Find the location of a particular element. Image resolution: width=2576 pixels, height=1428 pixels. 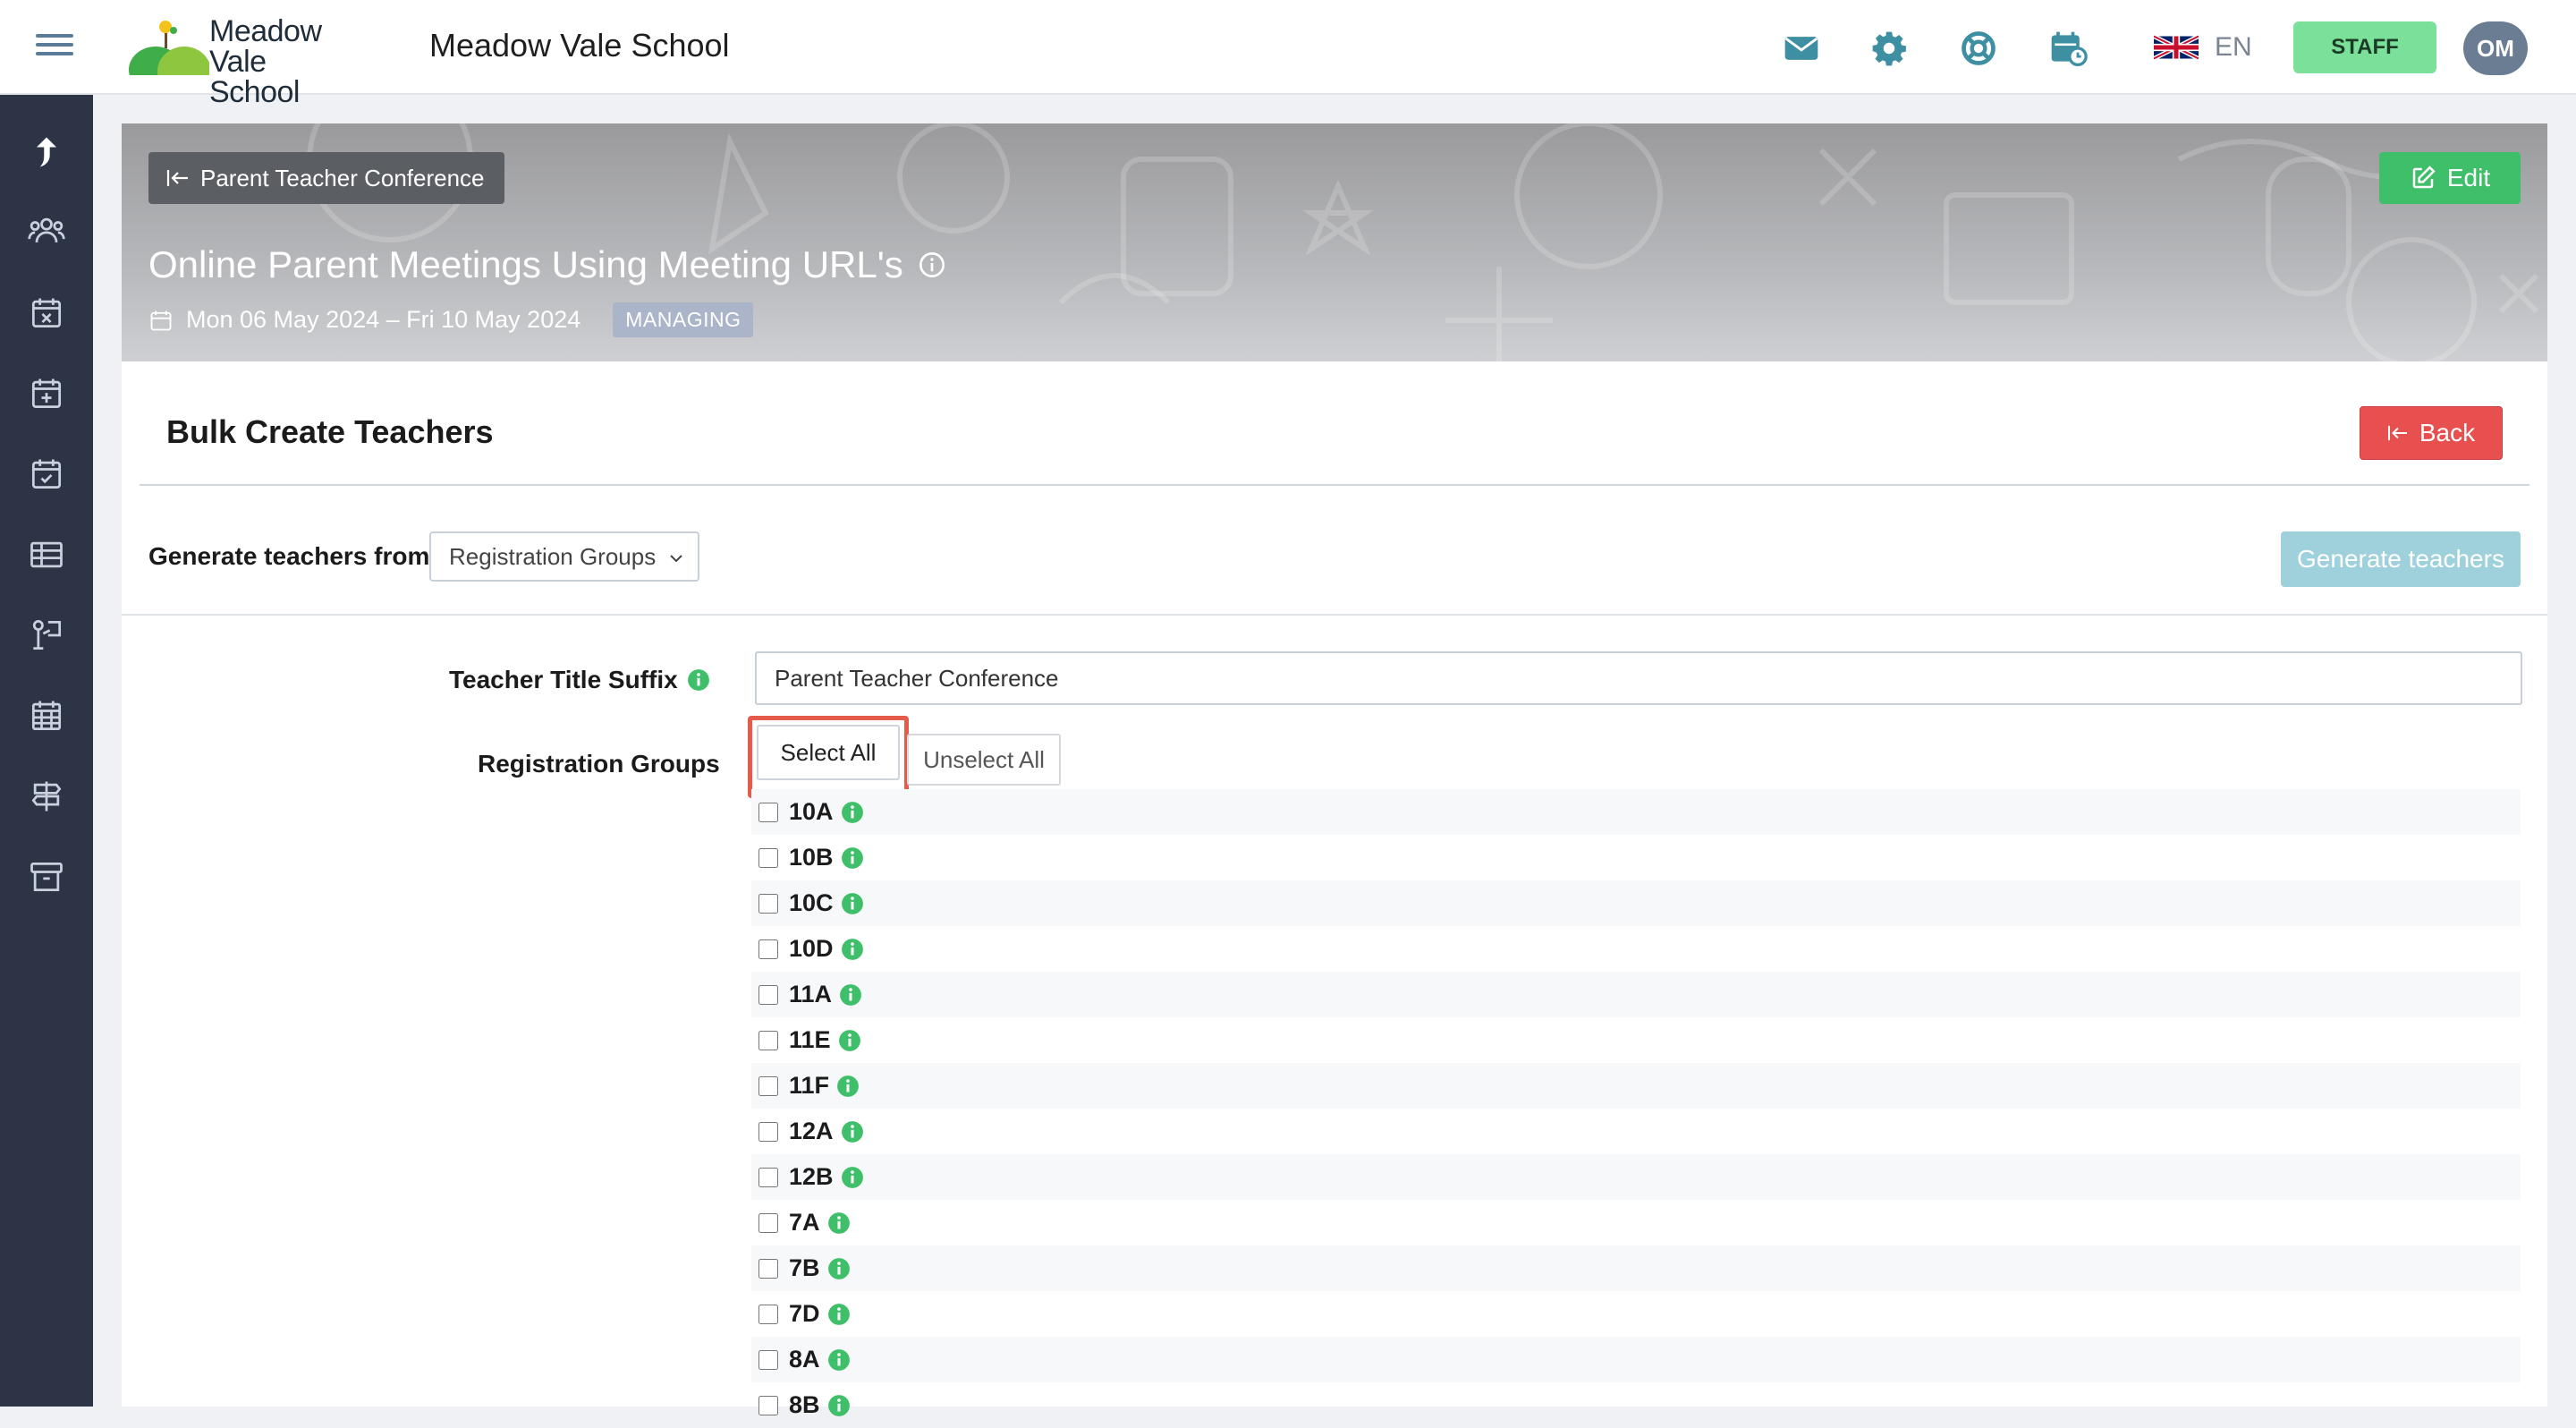

chevron-down-icon is located at coordinates (676, 559).